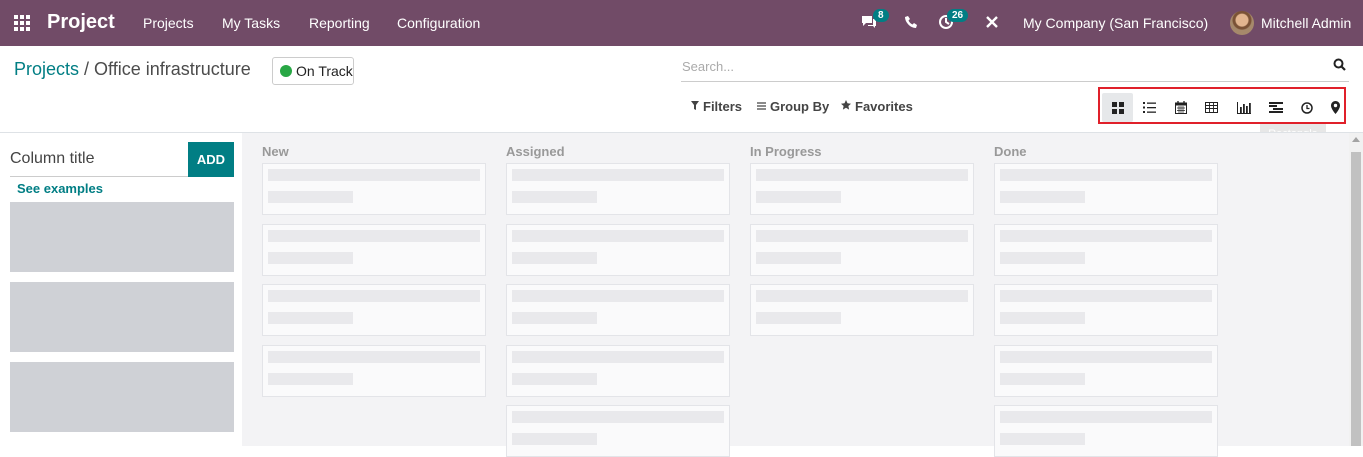 This screenshot has width=1363, height=457. Describe the element at coordinates (438, 23) in the screenshot. I see `menu-configuration: Configuration` at that location.